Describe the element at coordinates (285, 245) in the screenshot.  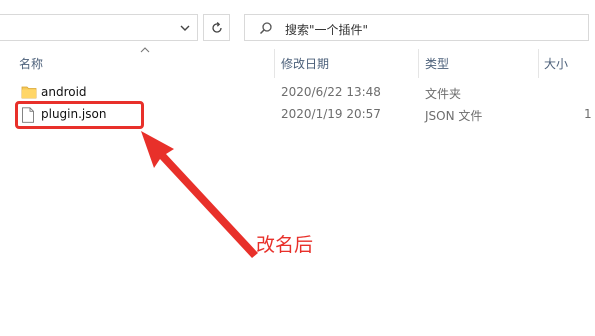
I see `annotation-label: 改名后` at that location.